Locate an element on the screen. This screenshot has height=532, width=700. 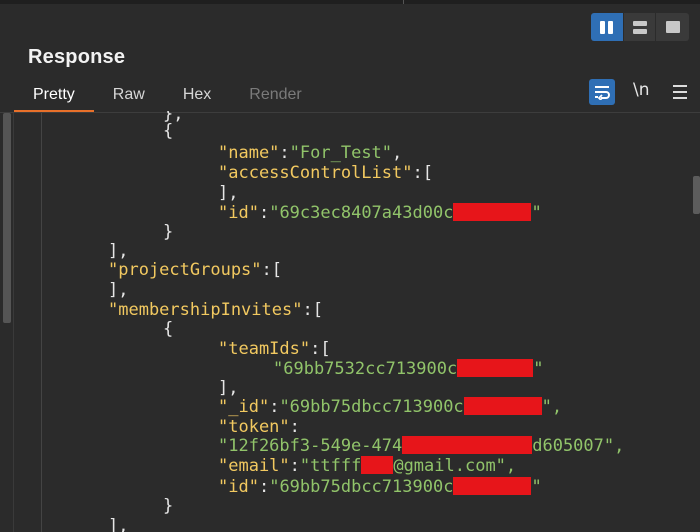
response-tabs: Pretty Raw Hex Render is located at coordinates (167, 96).